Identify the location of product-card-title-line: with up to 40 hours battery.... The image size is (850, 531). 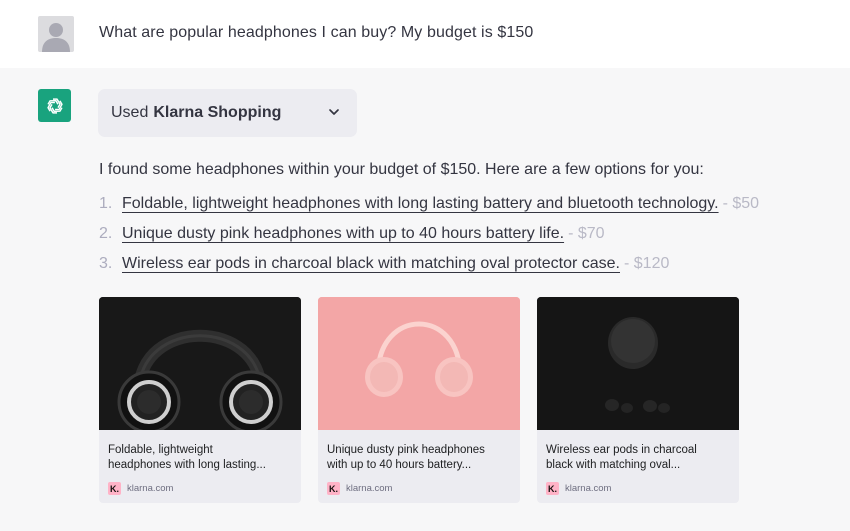
(399, 465).